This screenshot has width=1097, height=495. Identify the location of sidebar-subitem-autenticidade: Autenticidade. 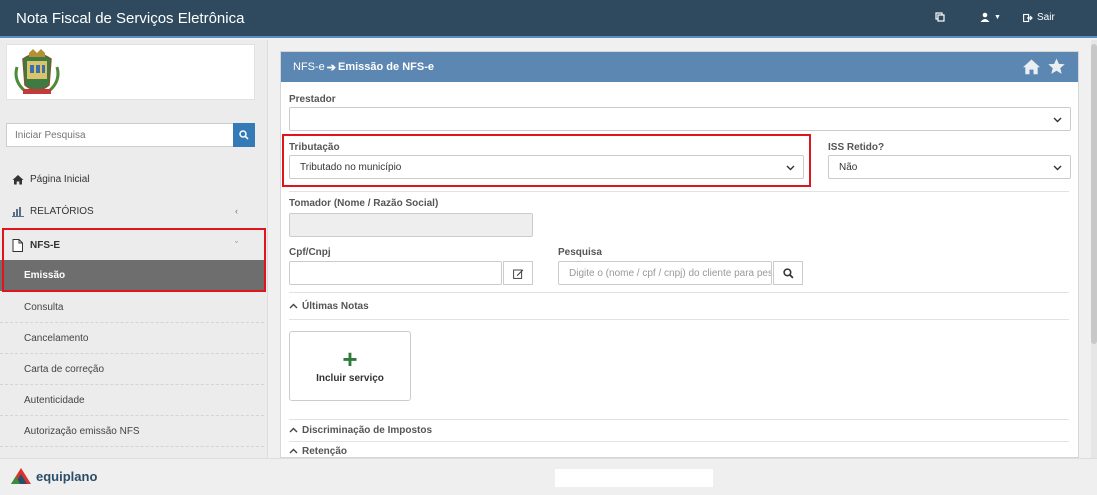
(132, 400).